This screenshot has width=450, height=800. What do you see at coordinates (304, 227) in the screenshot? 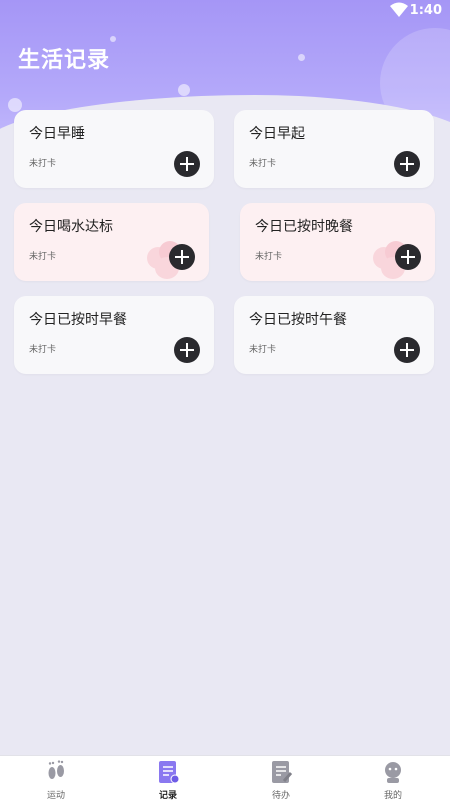
I see `card-title: 今日已按时晚餐` at bounding box center [304, 227].